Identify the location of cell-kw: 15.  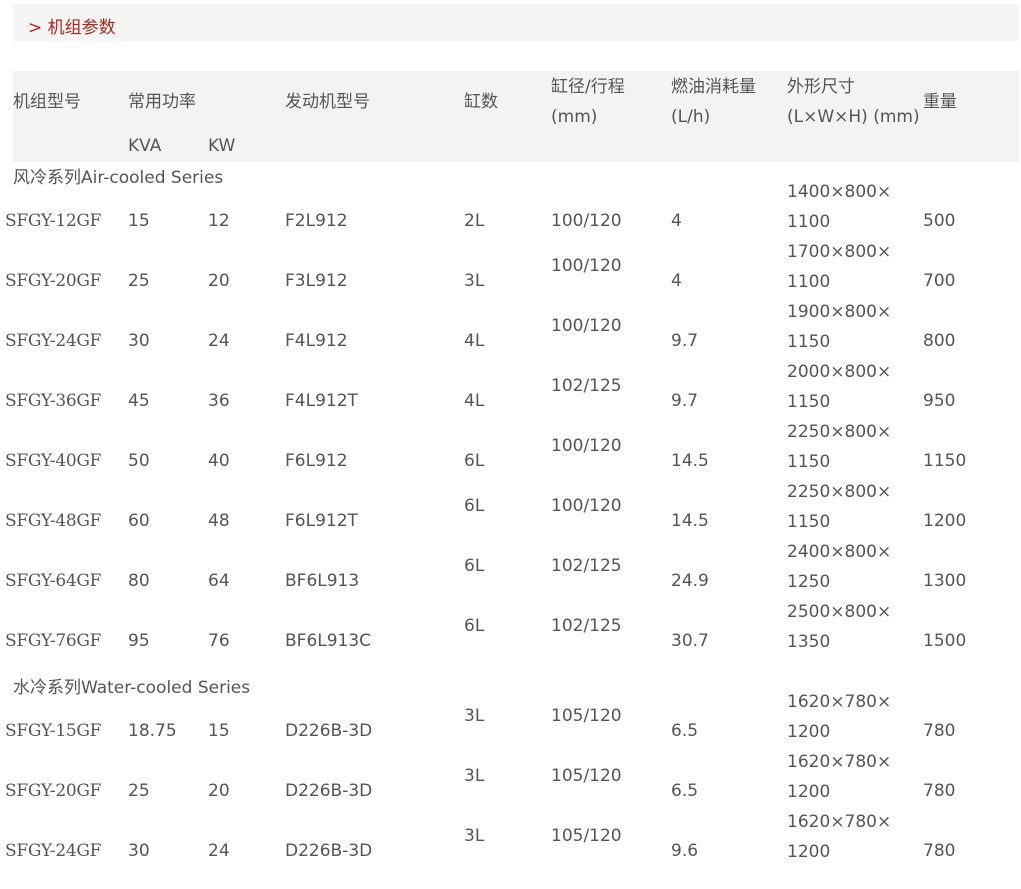
(219, 731).